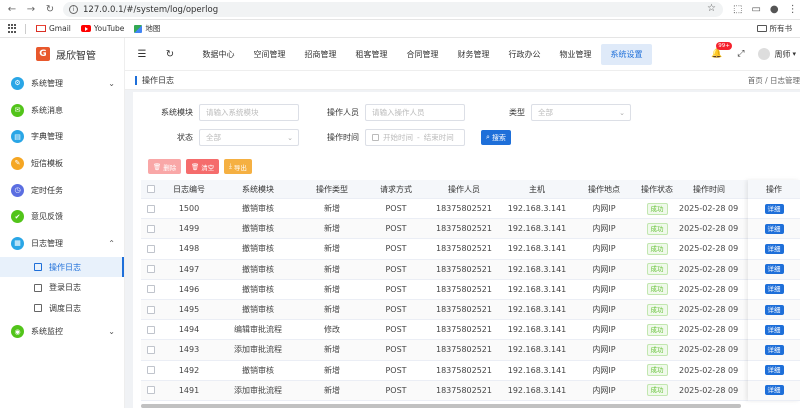  I want to click on extensions-icon: ⬚, so click(737, 9).